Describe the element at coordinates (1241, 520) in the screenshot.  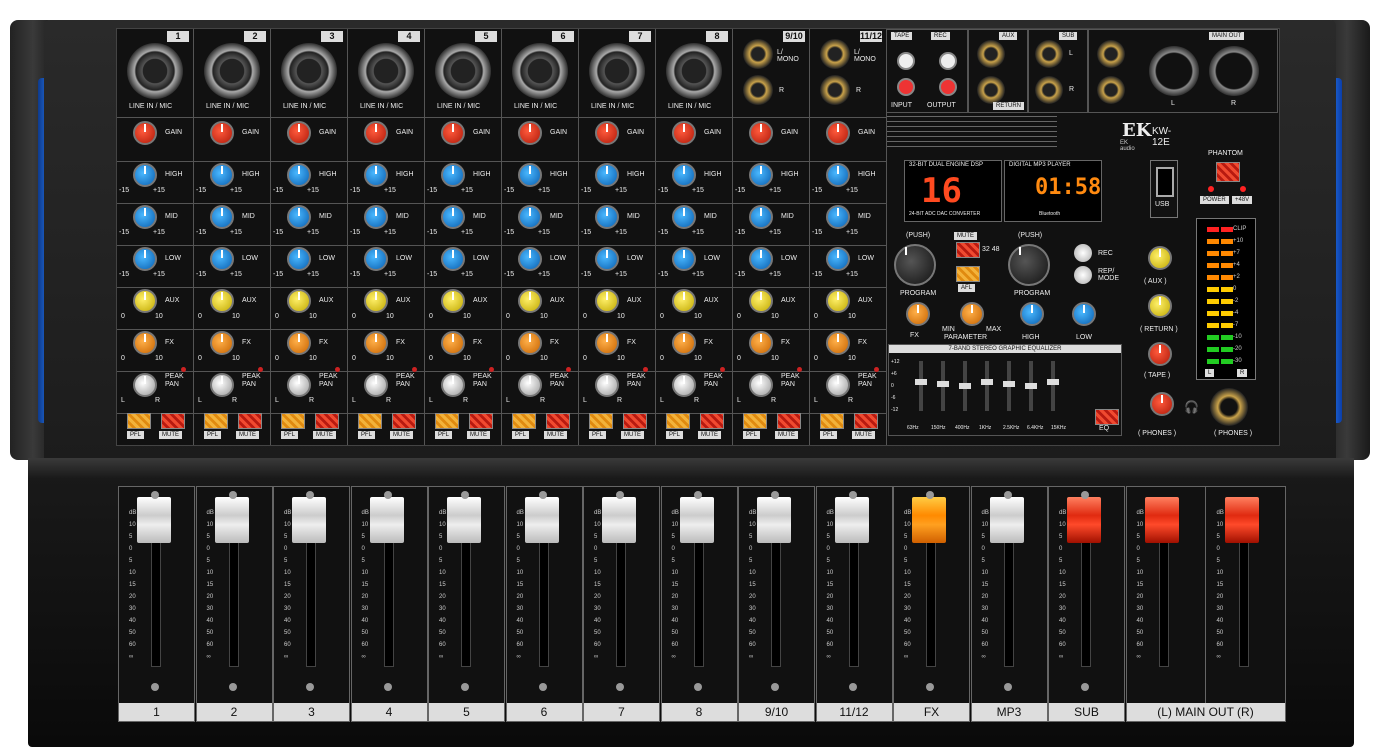
I see `main-r-fader-cap` at that location.